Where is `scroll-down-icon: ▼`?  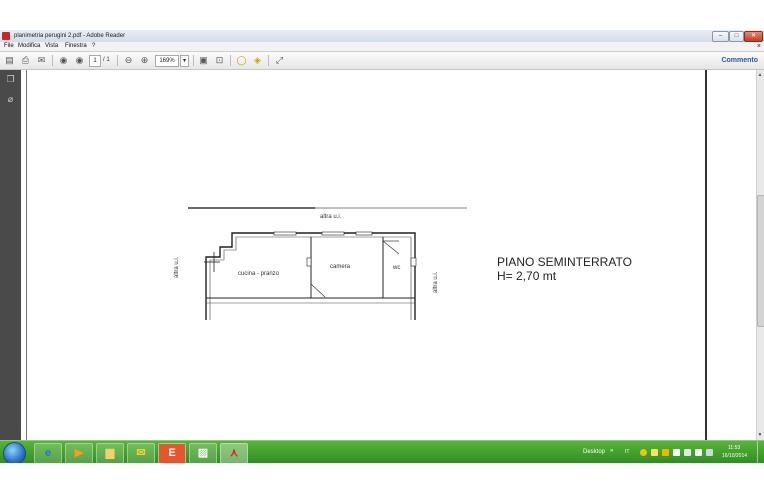 scroll-down-icon: ▼ is located at coordinates (760, 435).